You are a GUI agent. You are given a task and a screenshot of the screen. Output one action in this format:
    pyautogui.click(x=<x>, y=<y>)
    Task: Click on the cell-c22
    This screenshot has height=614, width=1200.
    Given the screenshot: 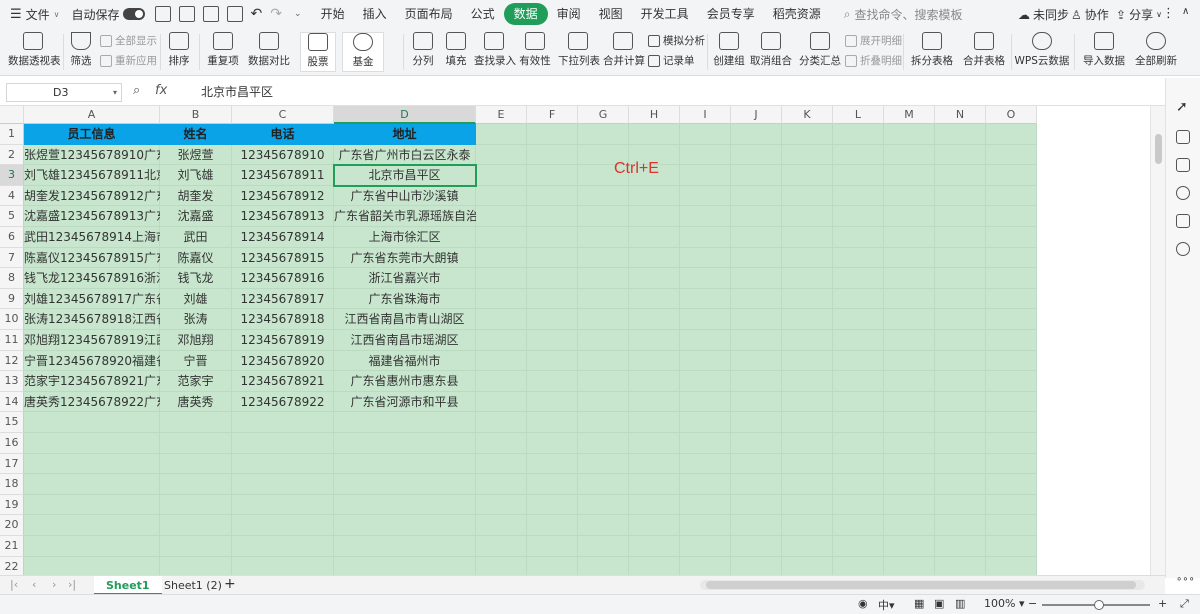 What is the action you would take?
    pyautogui.click(x=283, y=566)
    